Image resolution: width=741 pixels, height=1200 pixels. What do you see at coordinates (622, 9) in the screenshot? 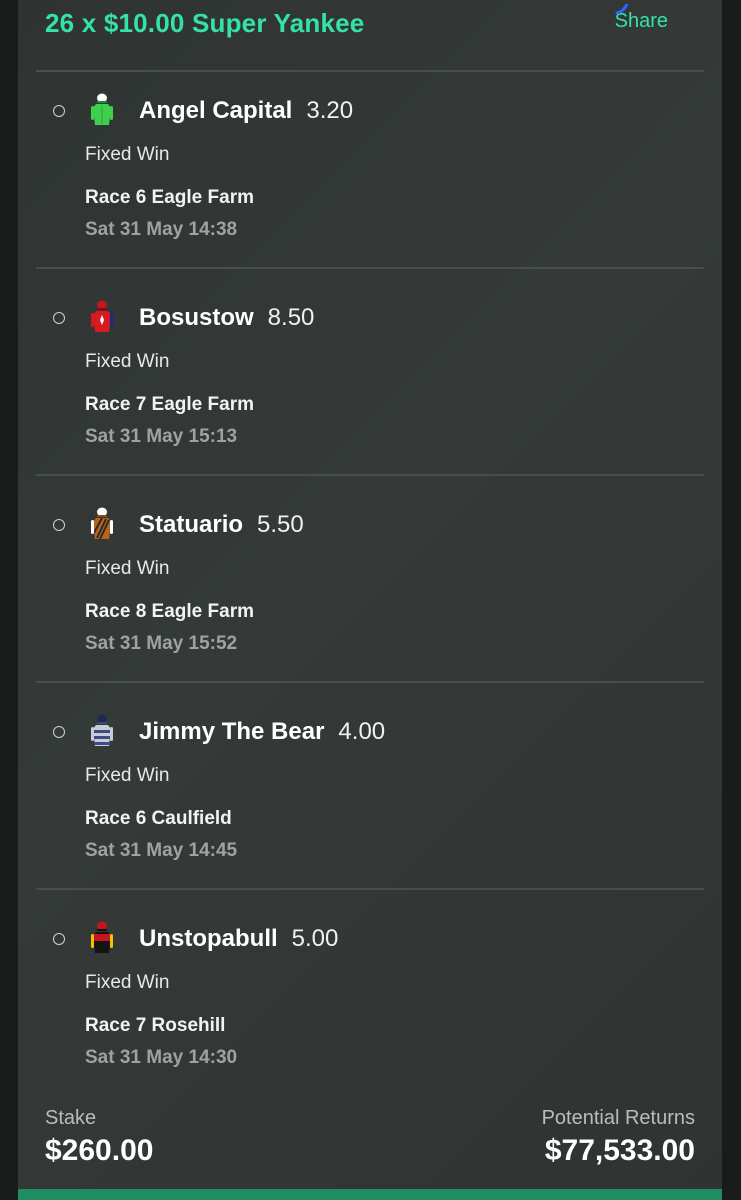
I see `share-icon` at bounding box center [622, 9].